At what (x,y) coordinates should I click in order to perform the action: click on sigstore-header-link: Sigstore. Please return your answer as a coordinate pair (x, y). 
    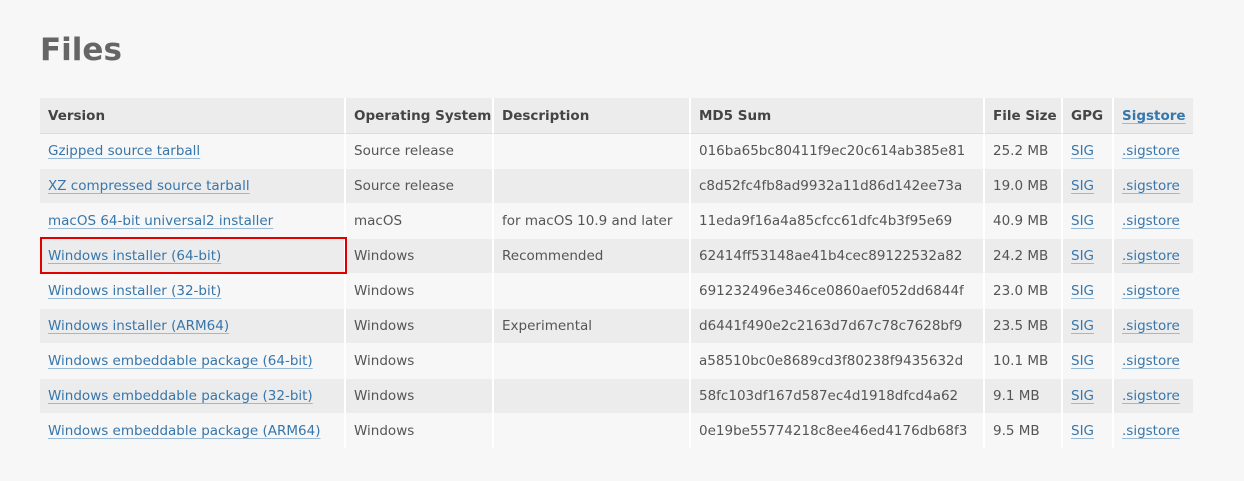
    Looking at the image, I should click on (1154, 116).